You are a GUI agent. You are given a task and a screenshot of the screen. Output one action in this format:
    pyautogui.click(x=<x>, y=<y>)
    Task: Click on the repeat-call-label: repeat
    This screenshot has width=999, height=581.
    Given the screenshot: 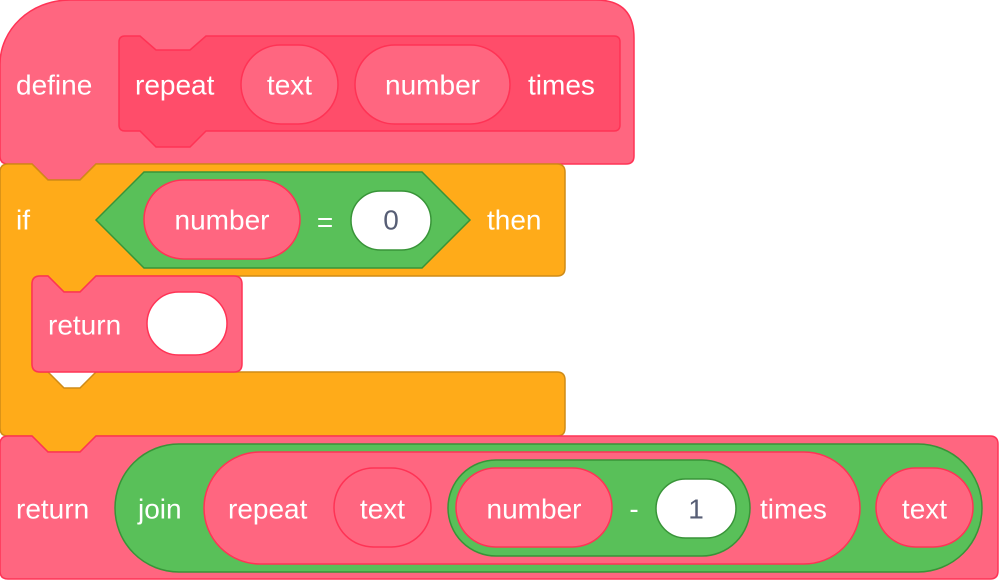 What is the action you would take?
    pyautogui.click(x=268, y=509)
    